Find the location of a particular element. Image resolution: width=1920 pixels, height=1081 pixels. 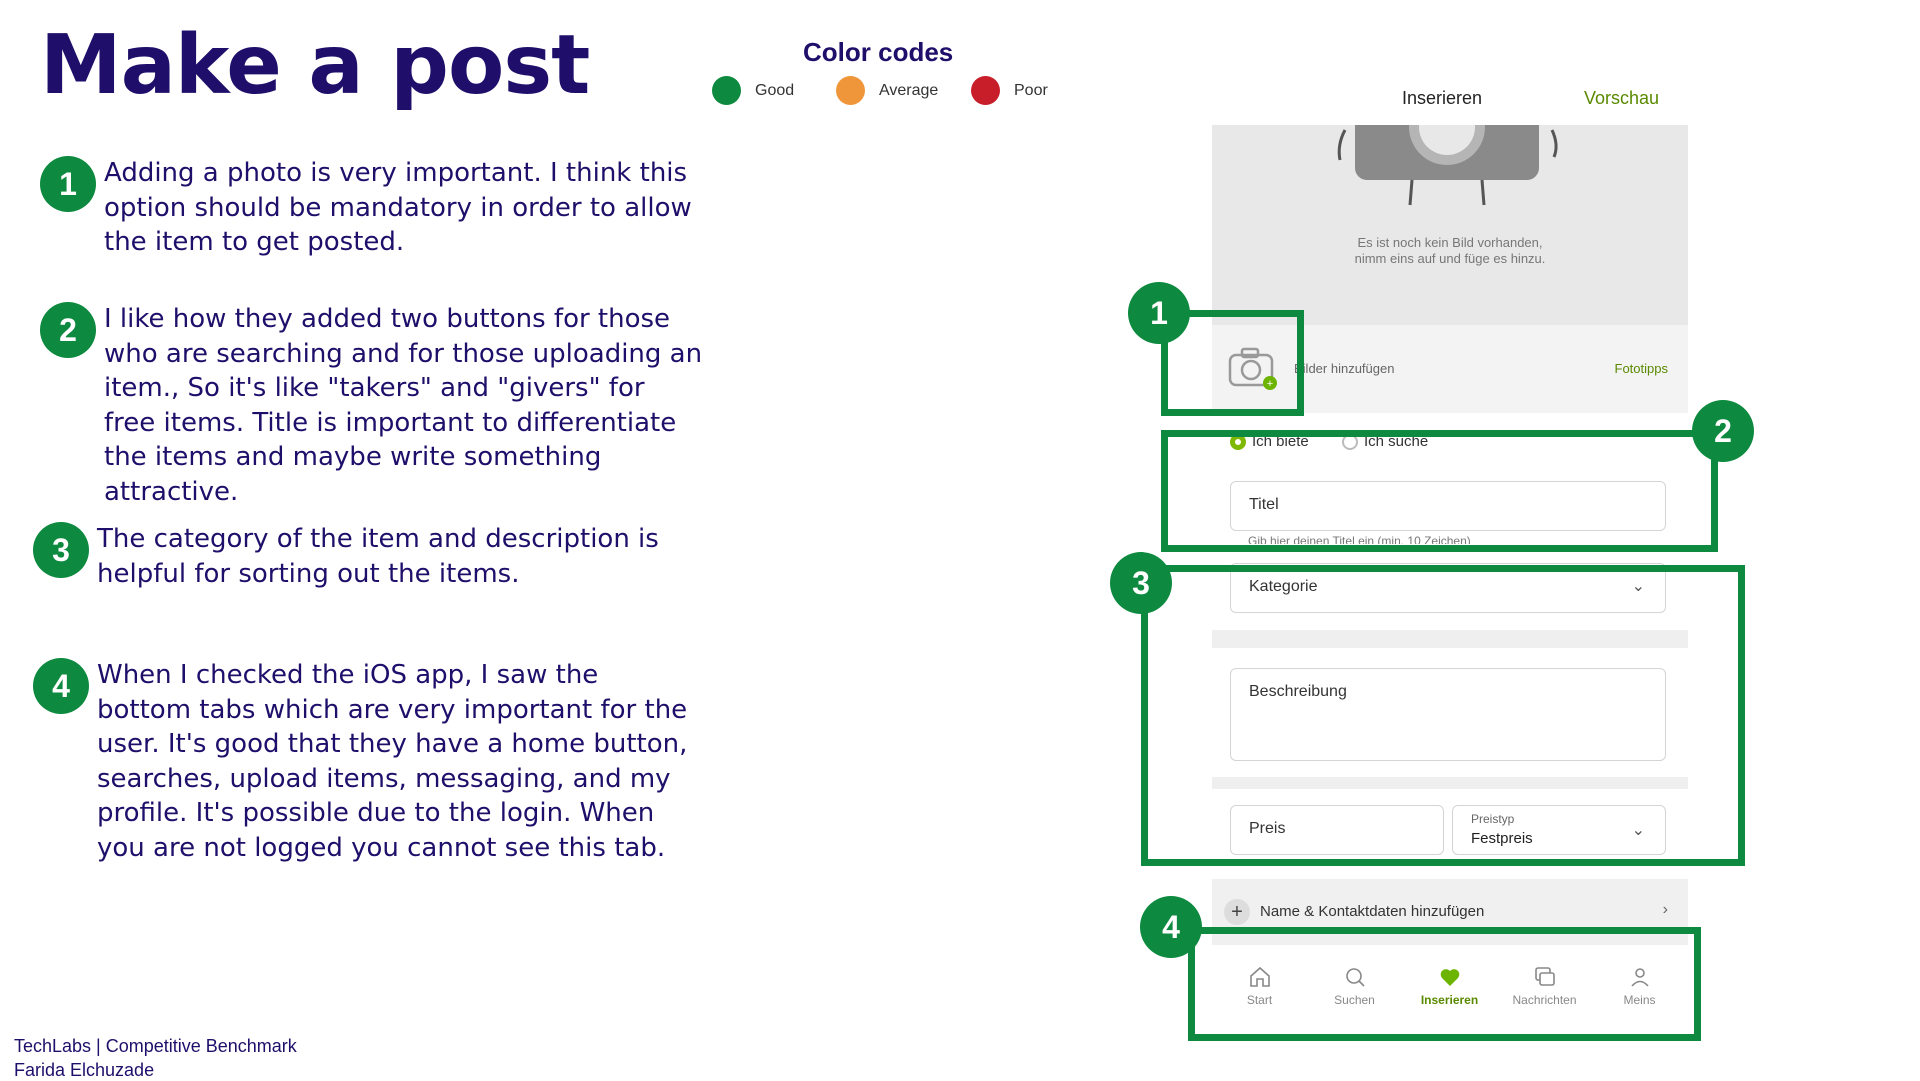

good-dot-icon is located at coordinates (726, 90).